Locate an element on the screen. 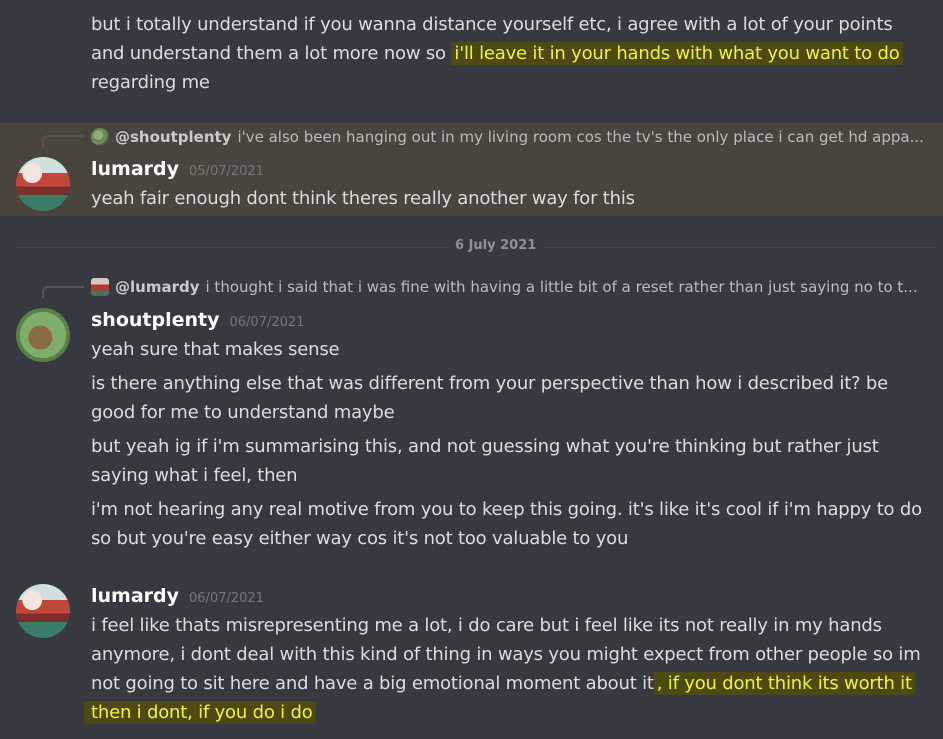 Image resolution: width=943 pixels, height=739 pixels. message-text: good for me to understand maybe is located at coordinates (243, 412).